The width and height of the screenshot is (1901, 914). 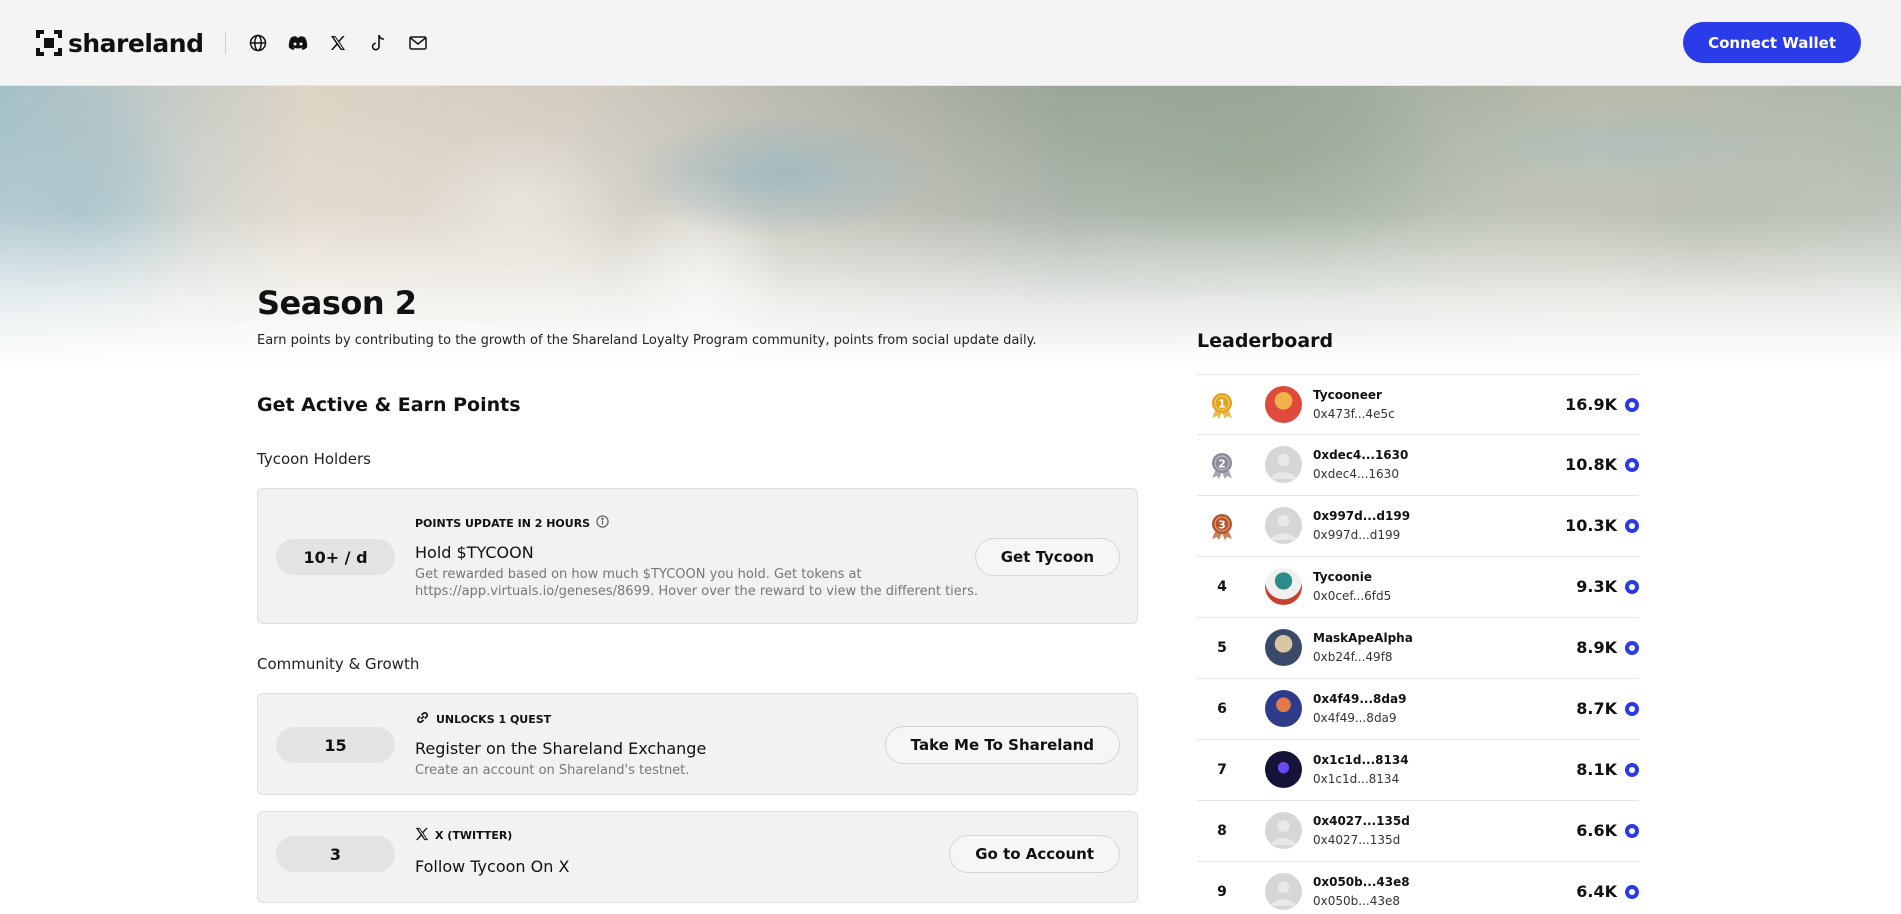 I want to click on rank-number: 1, so click(x=1222, y=404).